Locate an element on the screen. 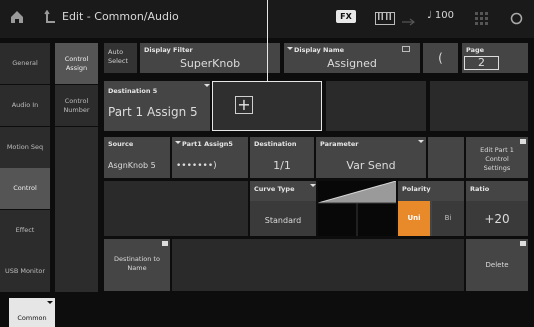 This screenshot has height=327, width=534. destination-select: Destination 5 Part 1 Assign 5 is located at coordinates (157, 106).